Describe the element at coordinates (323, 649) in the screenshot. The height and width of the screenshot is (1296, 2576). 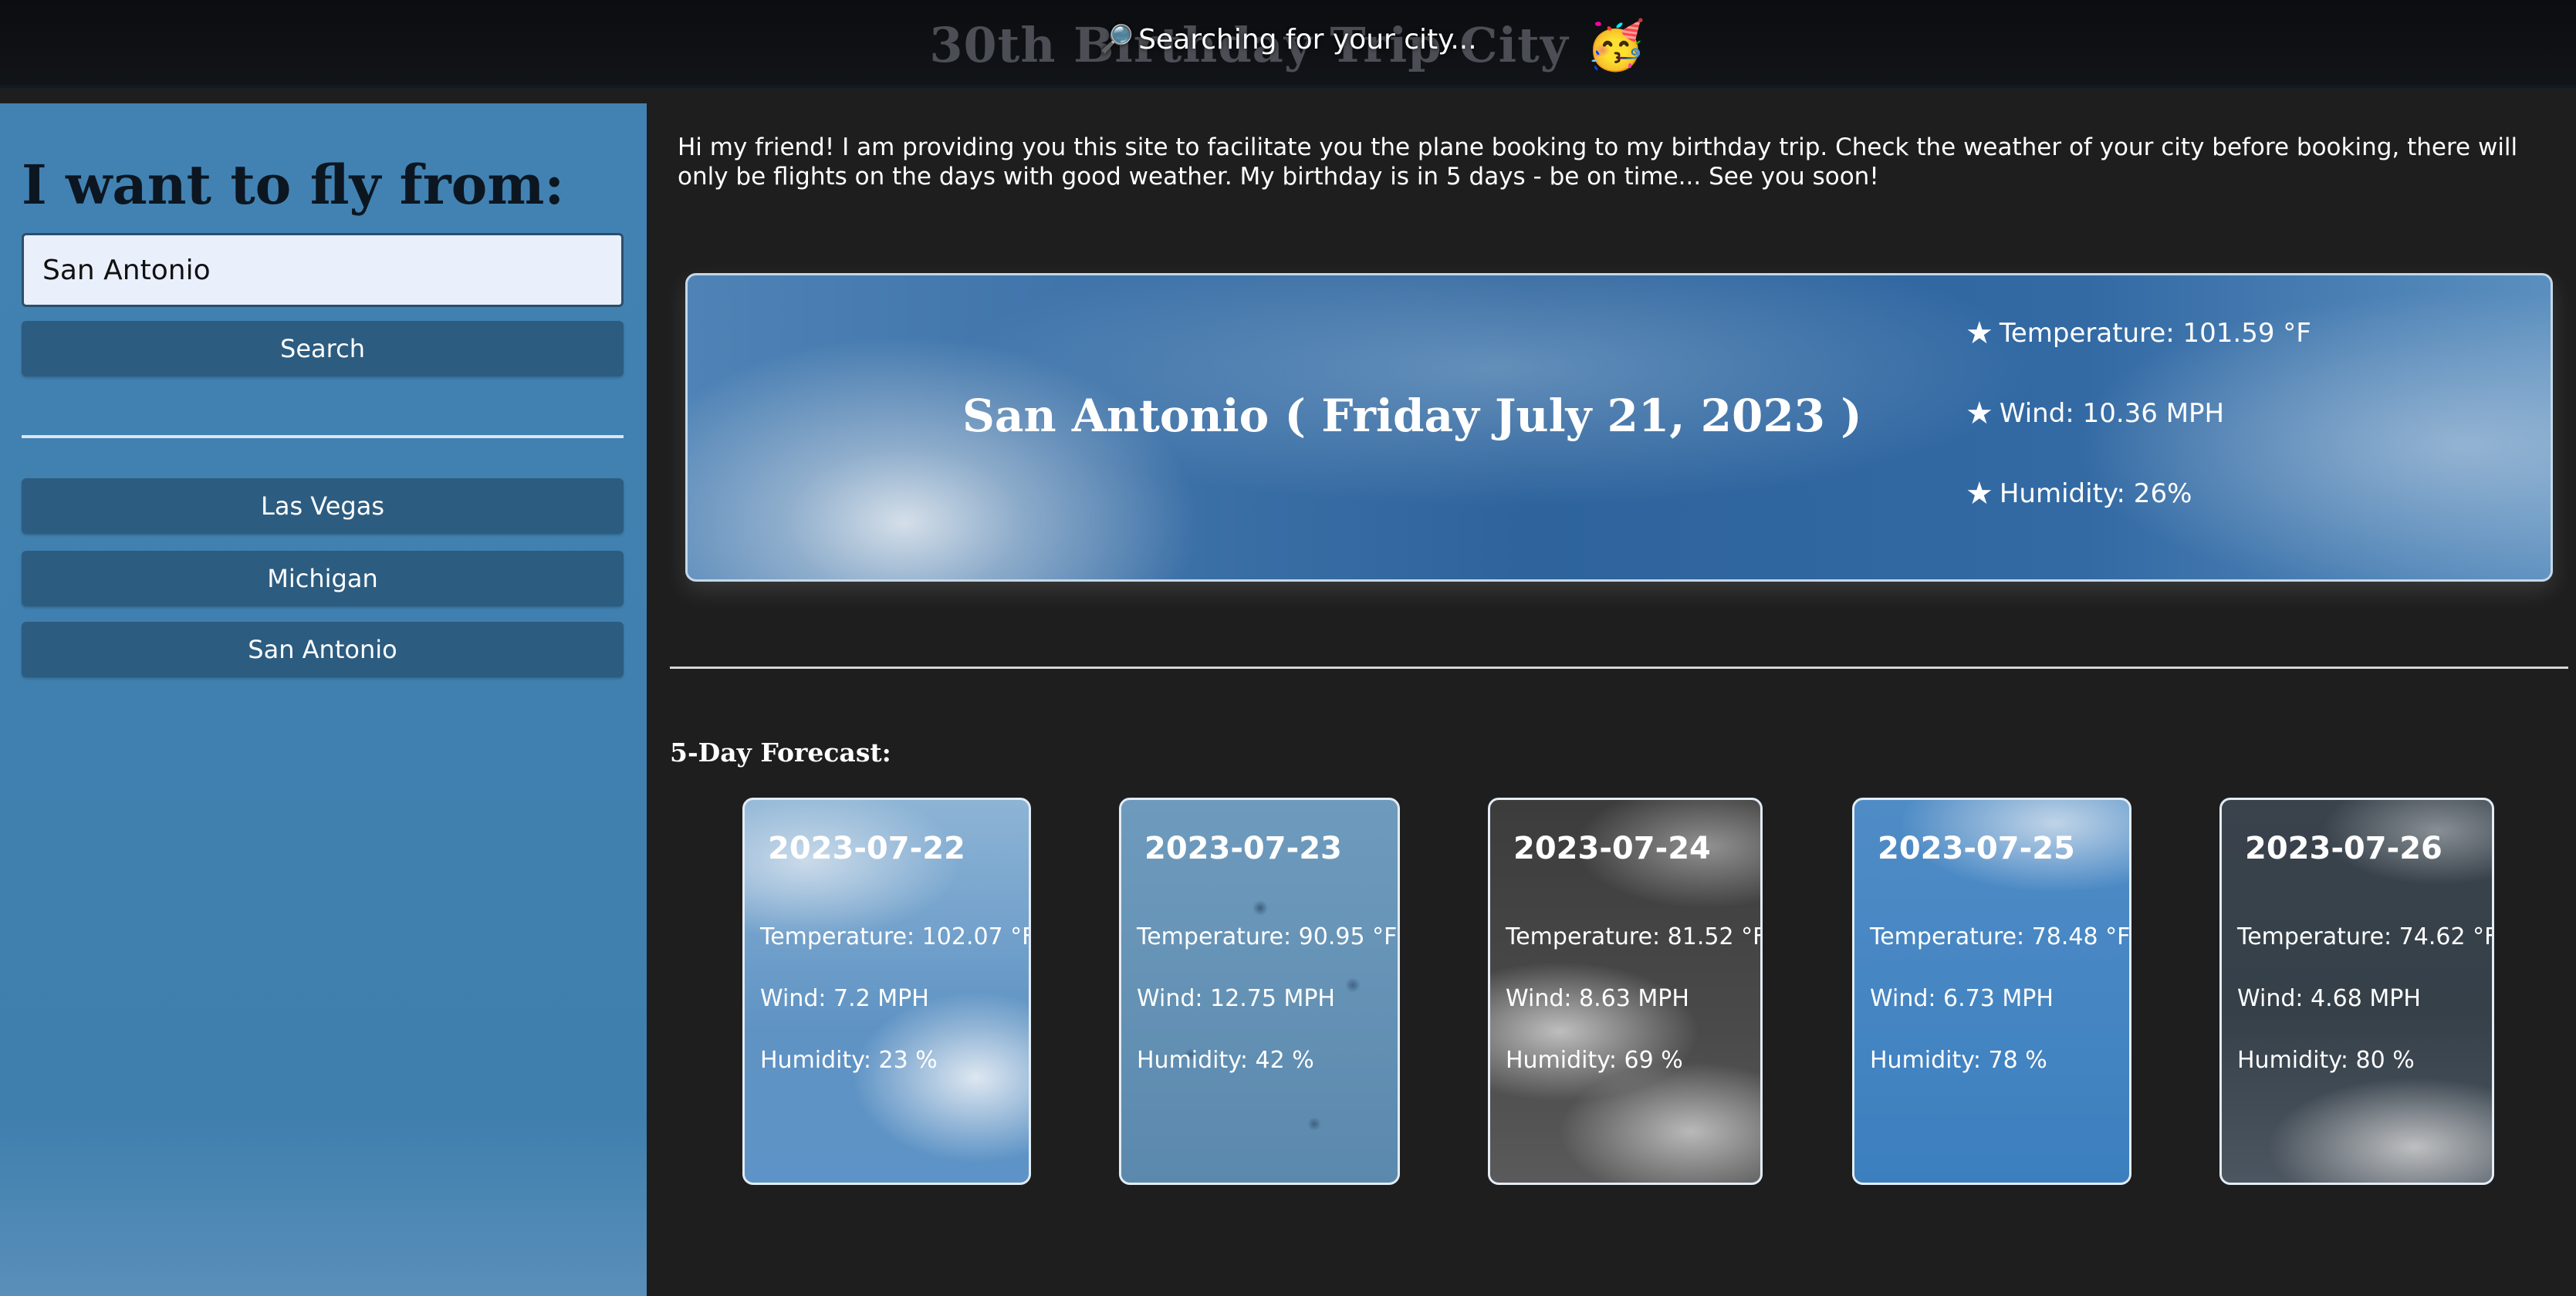
I see `history-button-san-antonio: San Antonio` at that location.